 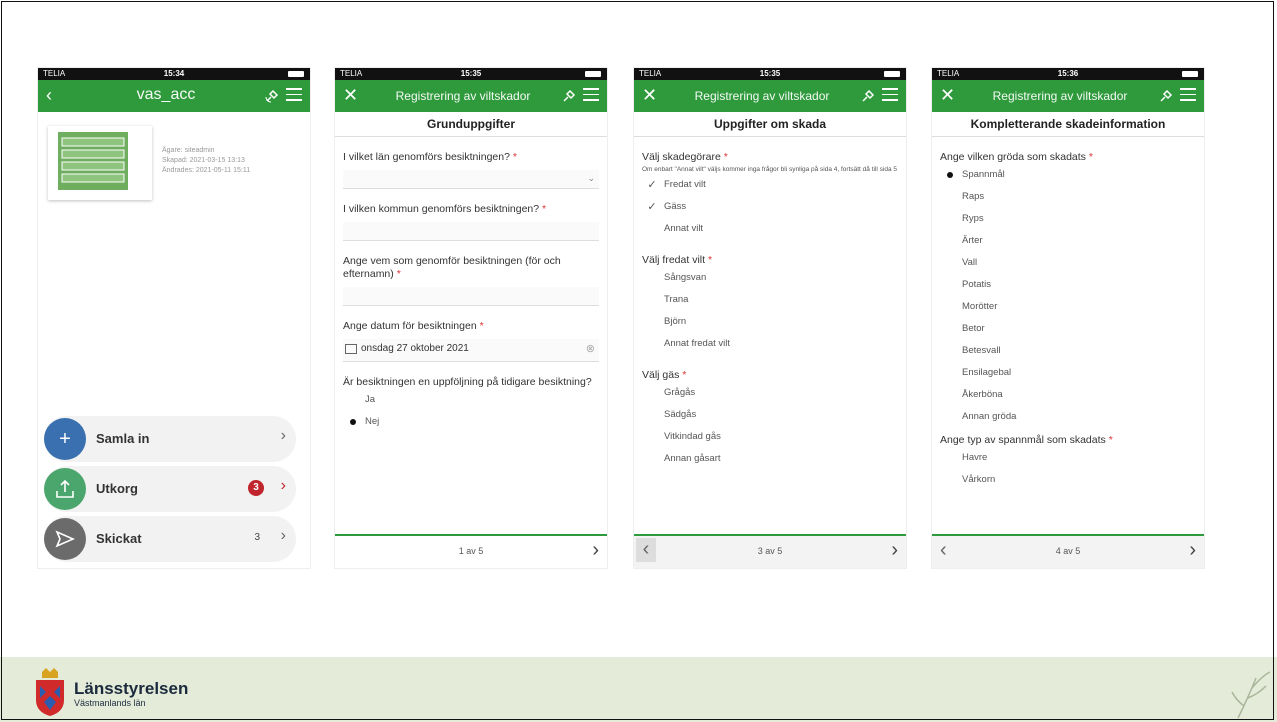 I want to click on collect-button: + Samla in ›, so click(x=170, y=439).